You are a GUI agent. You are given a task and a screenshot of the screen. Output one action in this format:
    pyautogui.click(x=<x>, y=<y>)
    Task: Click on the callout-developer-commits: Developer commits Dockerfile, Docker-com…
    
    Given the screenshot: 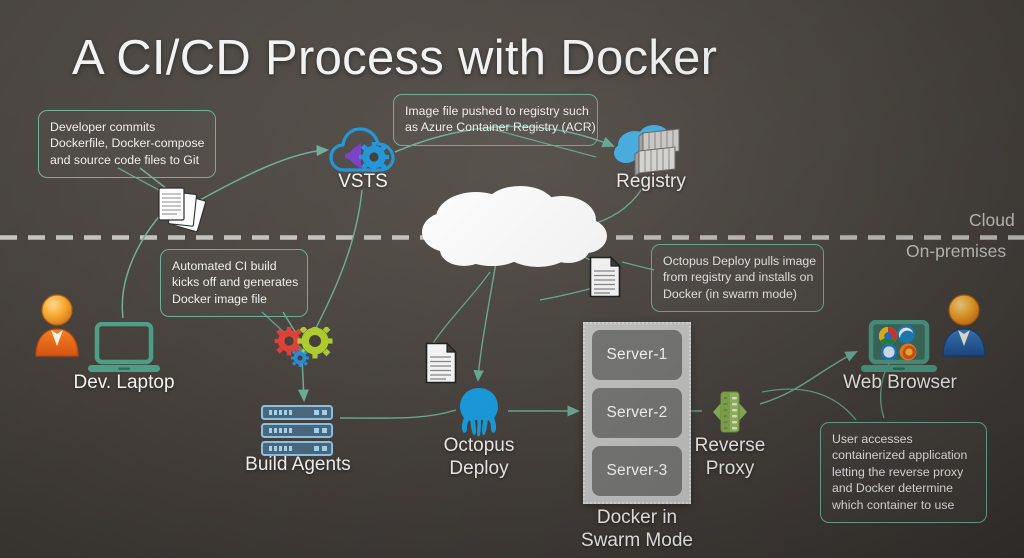 What is the action you would take?
    pyautogui.click(x=127, y=144)
    